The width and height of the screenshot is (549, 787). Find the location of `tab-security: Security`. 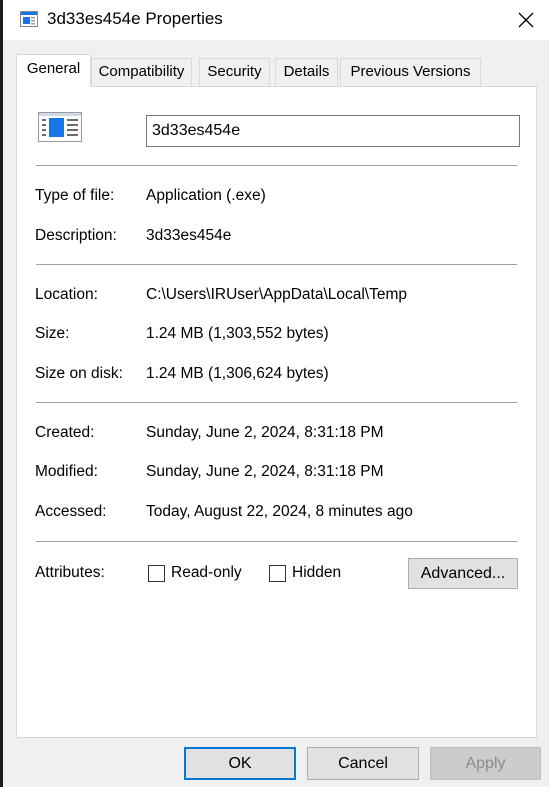

tab-security: Security is located at coordinates (234, 72).